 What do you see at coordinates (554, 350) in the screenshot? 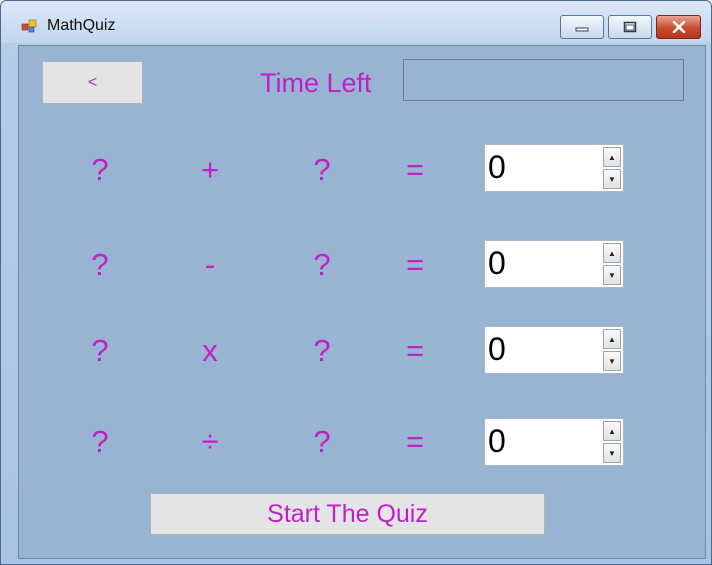
I see `answer-stepper-product: 0 ▲ ▼` at bounding box center [554, 350].